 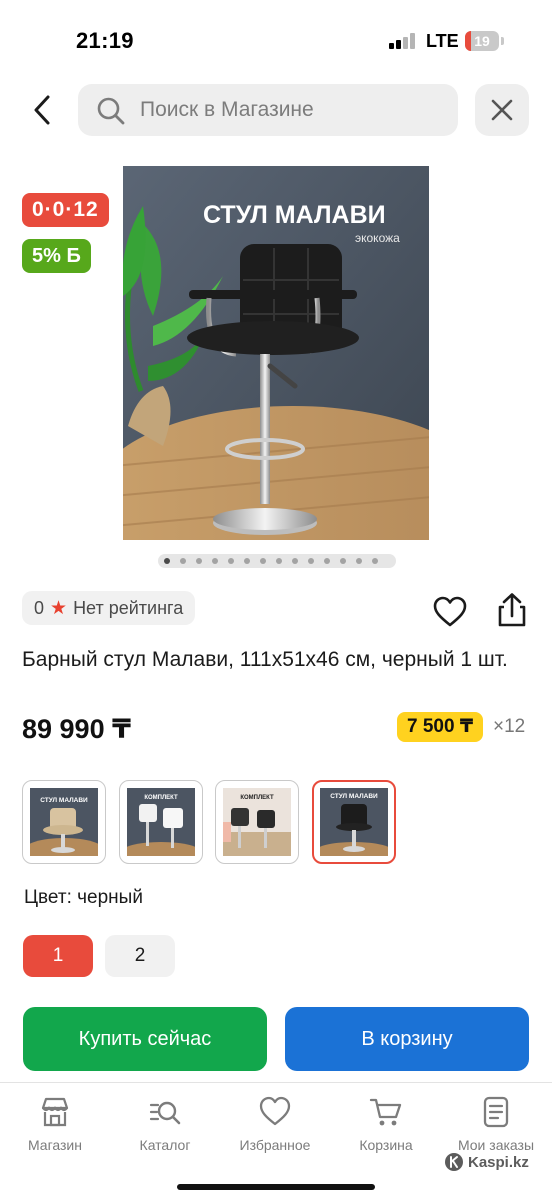 I want to click on search-bar, so click(x=268, y=110).